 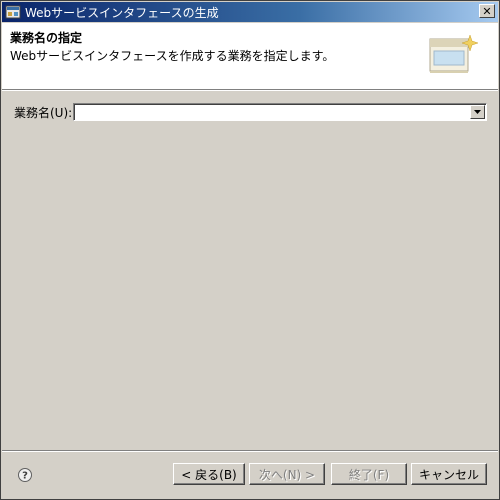 I want to click on finish-button: 終了(F), so click(x=369, y=474).